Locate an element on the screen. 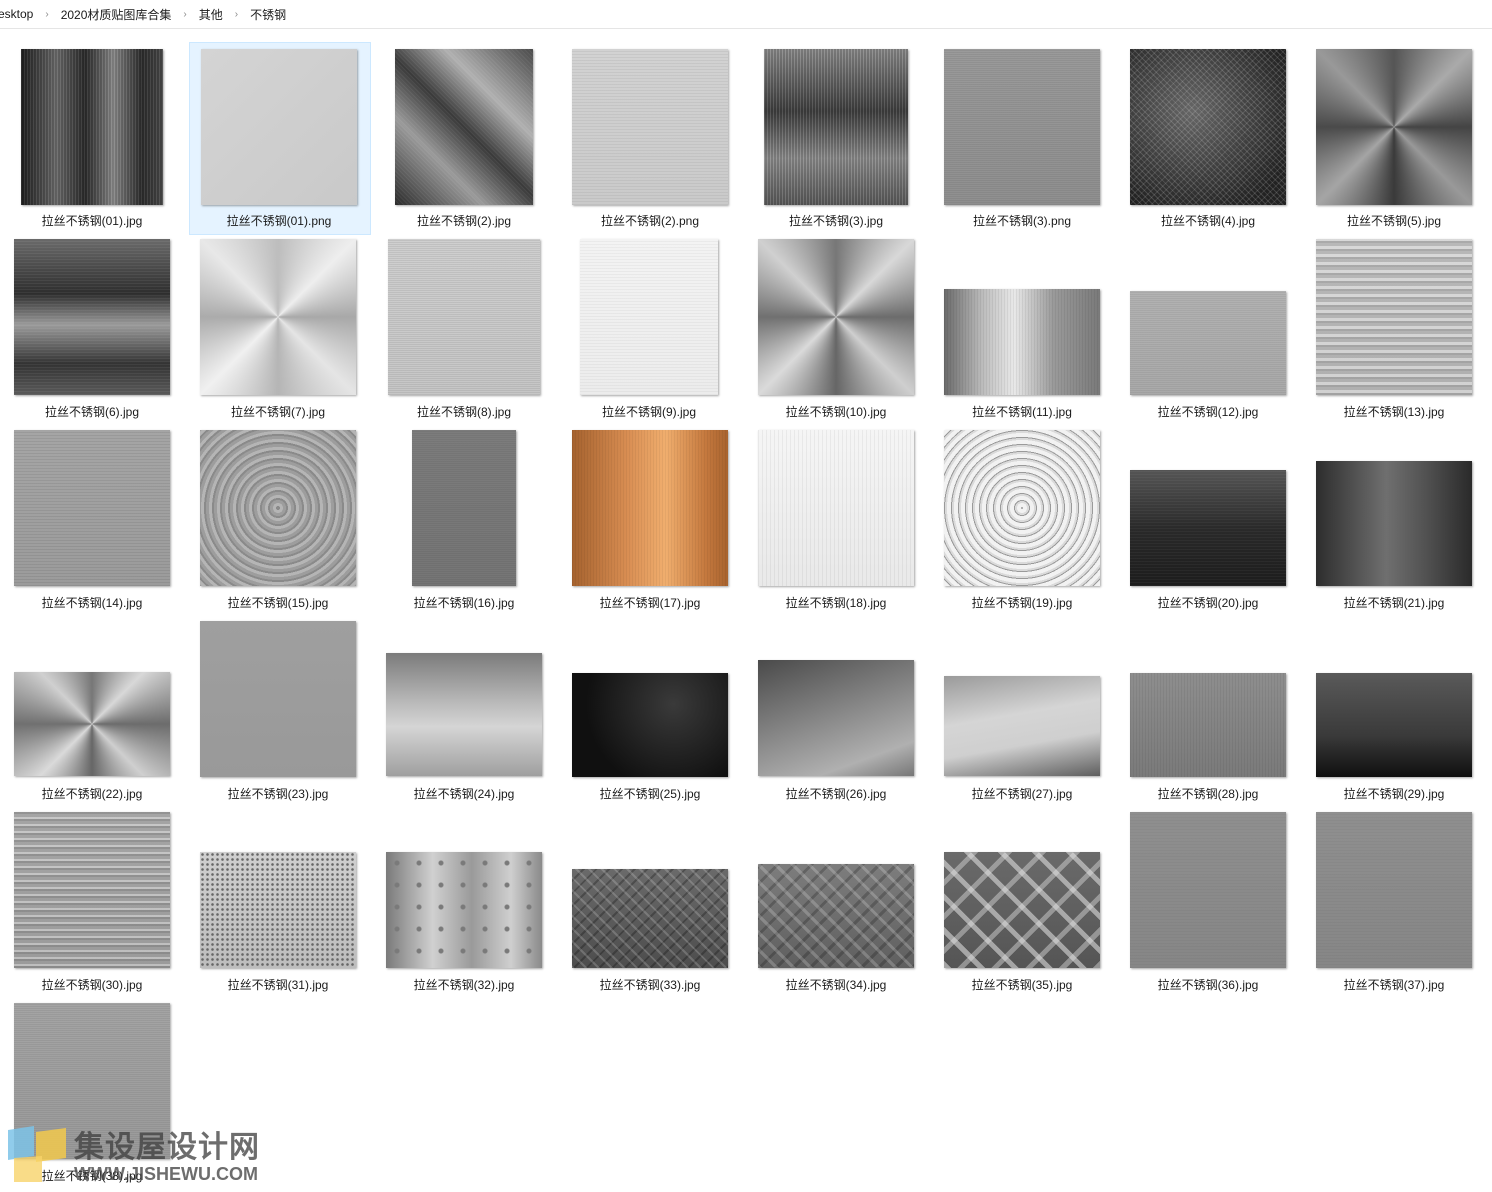 The height and width of the screenshot is (1192, 1492). file-item: 拉丝不锈钢(30).jpg is located at coordinates (93, 902).